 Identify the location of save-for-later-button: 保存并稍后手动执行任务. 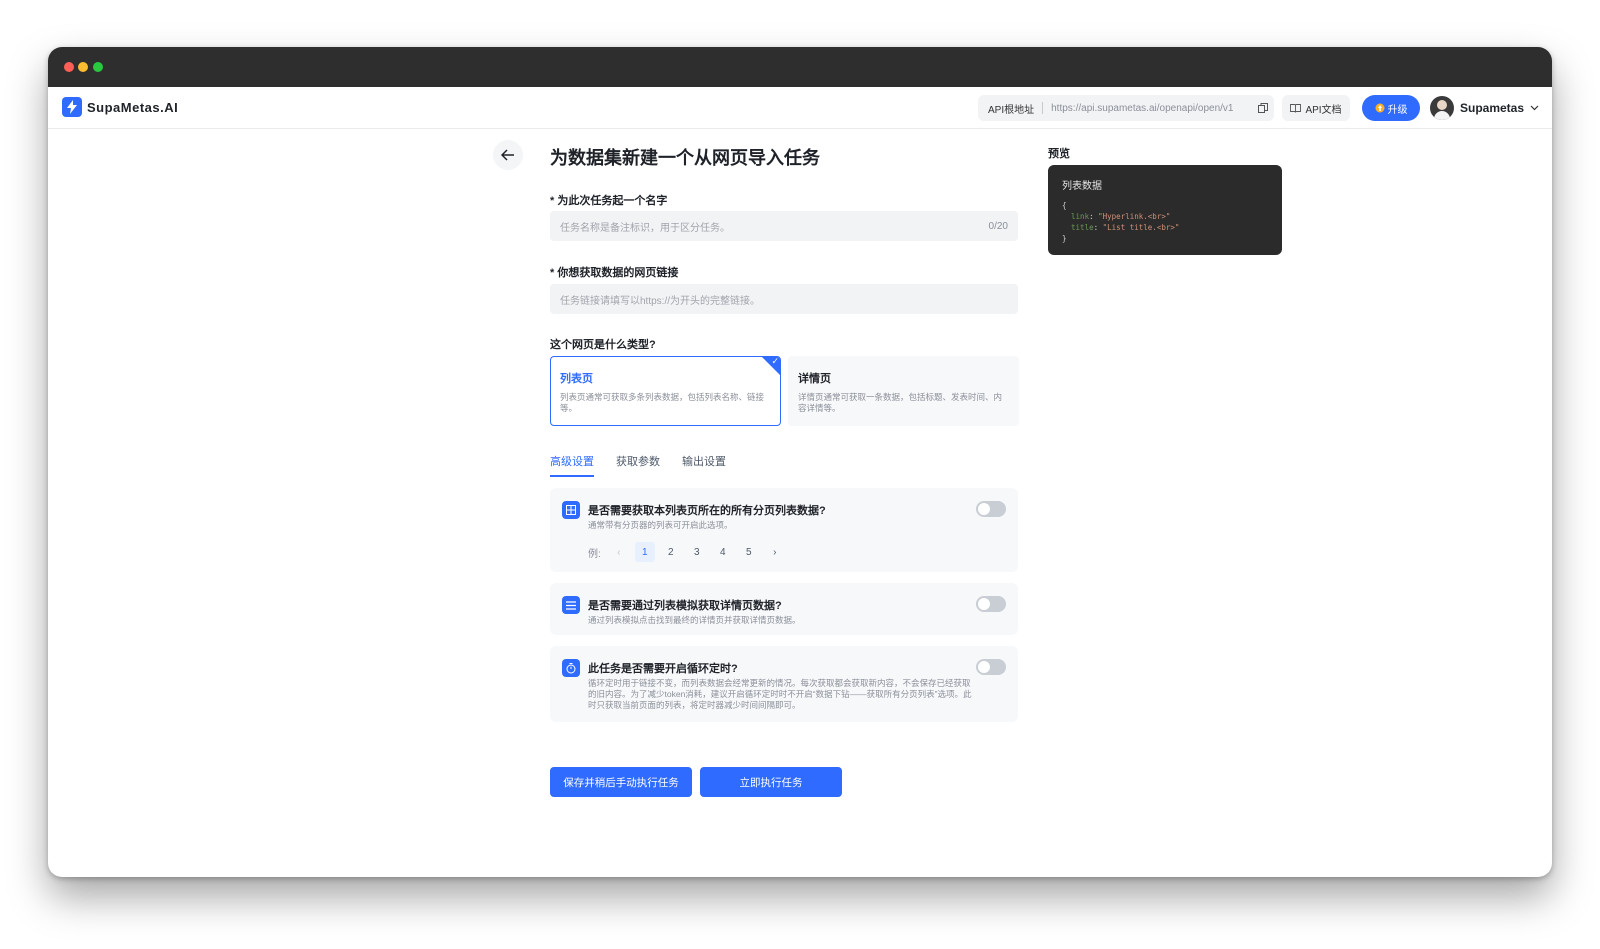
(621, 782).